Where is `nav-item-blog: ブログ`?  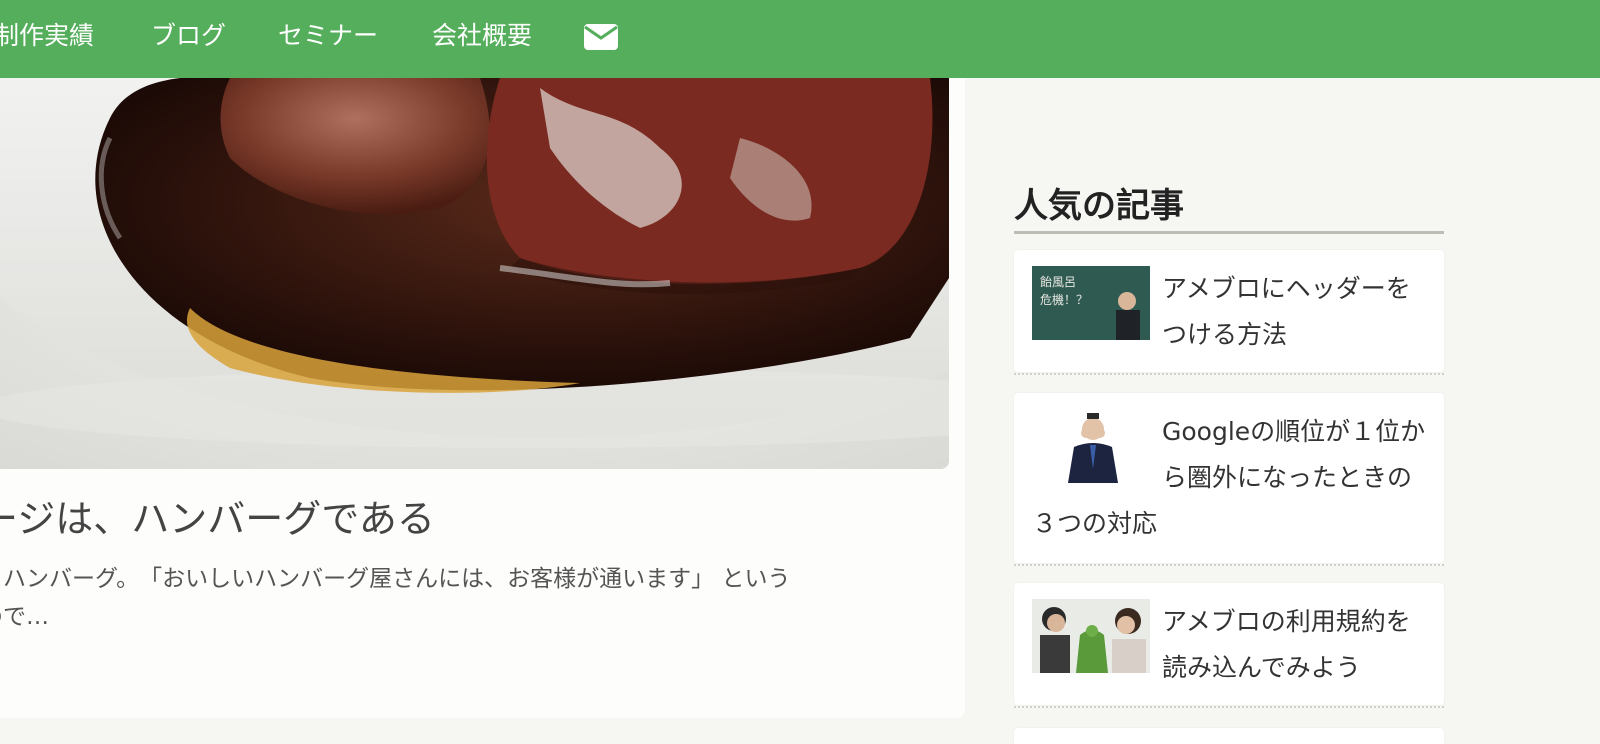 nav-item-blog: ブログ is located at coordinates (188, 36).